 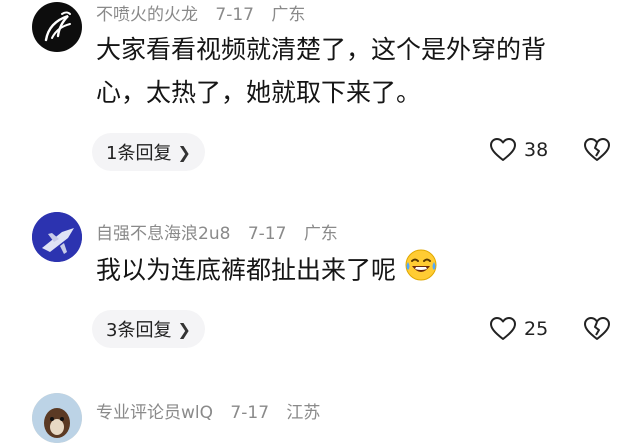 I want to click on comment-text-line: 心，太热了，她就取下来了。, so click(x=259, y=92).